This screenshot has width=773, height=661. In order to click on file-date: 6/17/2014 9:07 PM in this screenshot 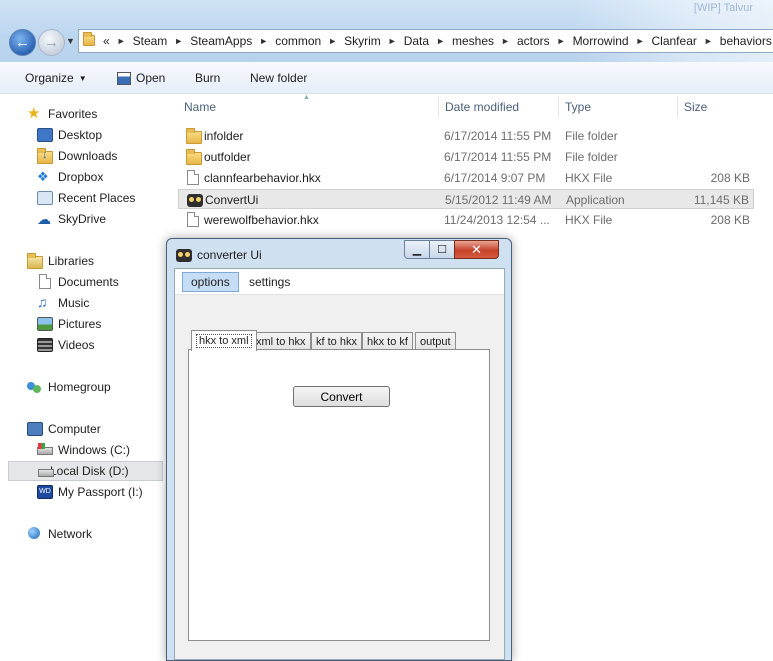, I will do `click(495, 178)`.